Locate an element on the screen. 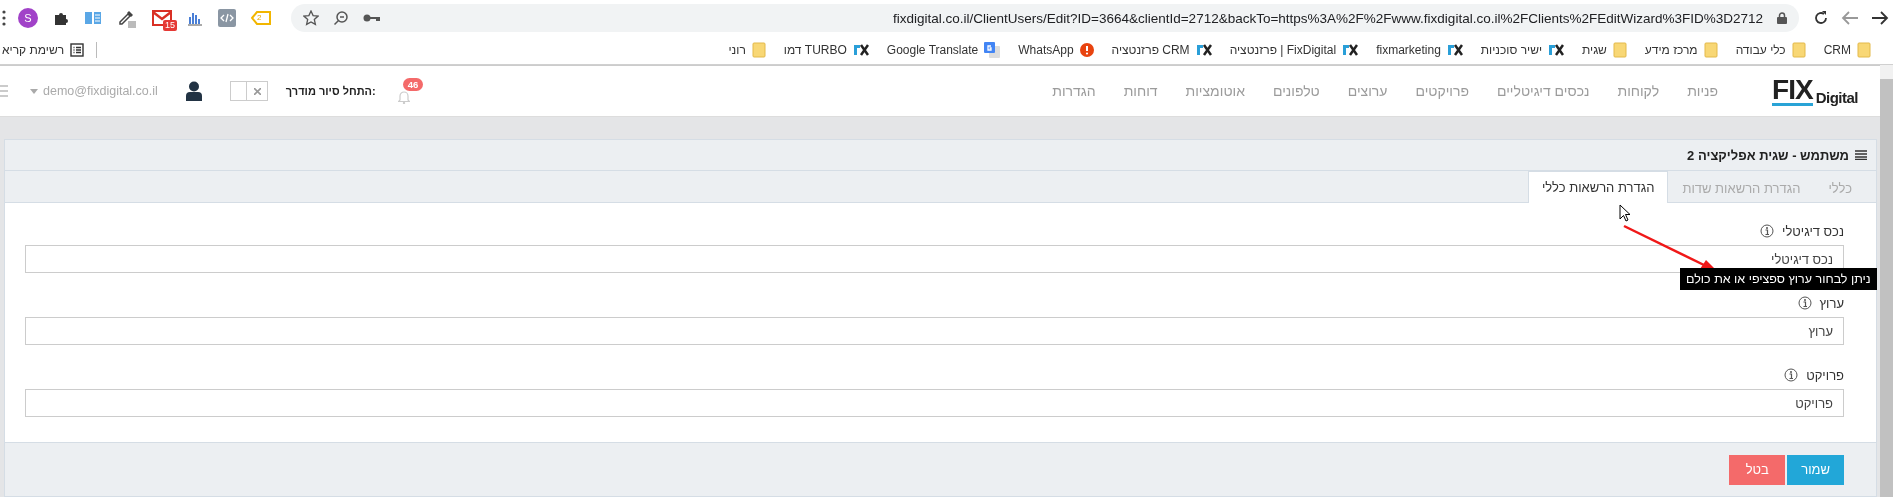 Image resolution: width=1893 pixels, height=497 pixels. bookmark: fixmarketing is located at coordinates (1419, 50).